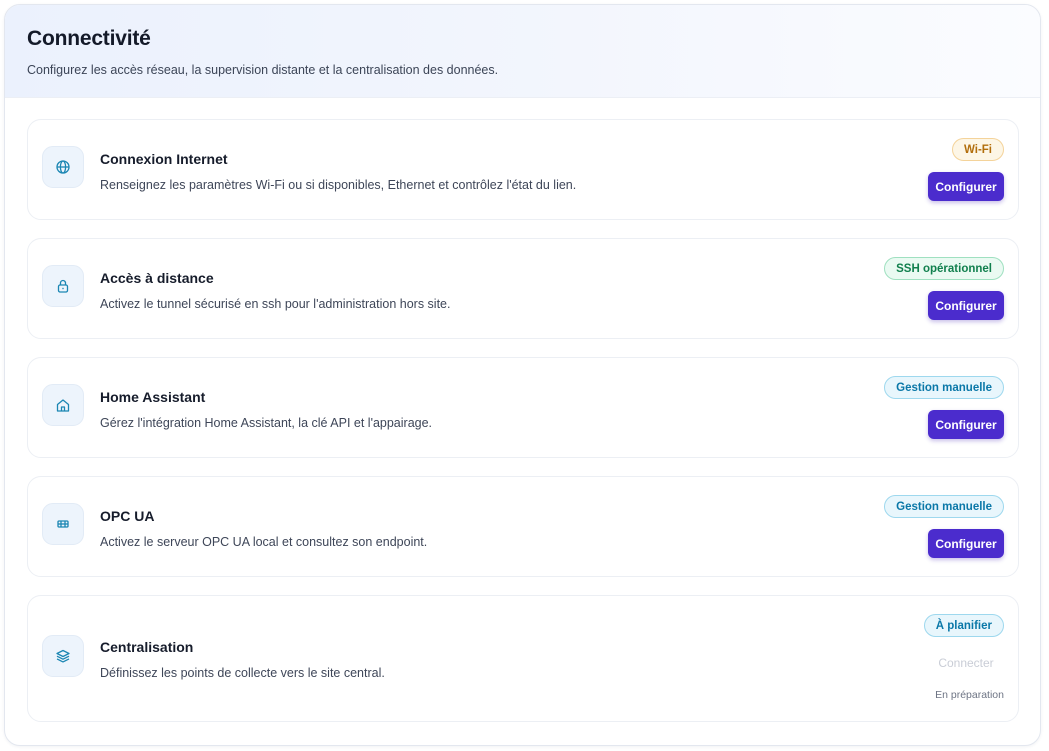 The width and height of the screenshot is (1049, 751). What do you see at coordinates (966, 186) in the screenshot?
I see `configure-internet-button: Configurer` at bounding box center [966, 186].